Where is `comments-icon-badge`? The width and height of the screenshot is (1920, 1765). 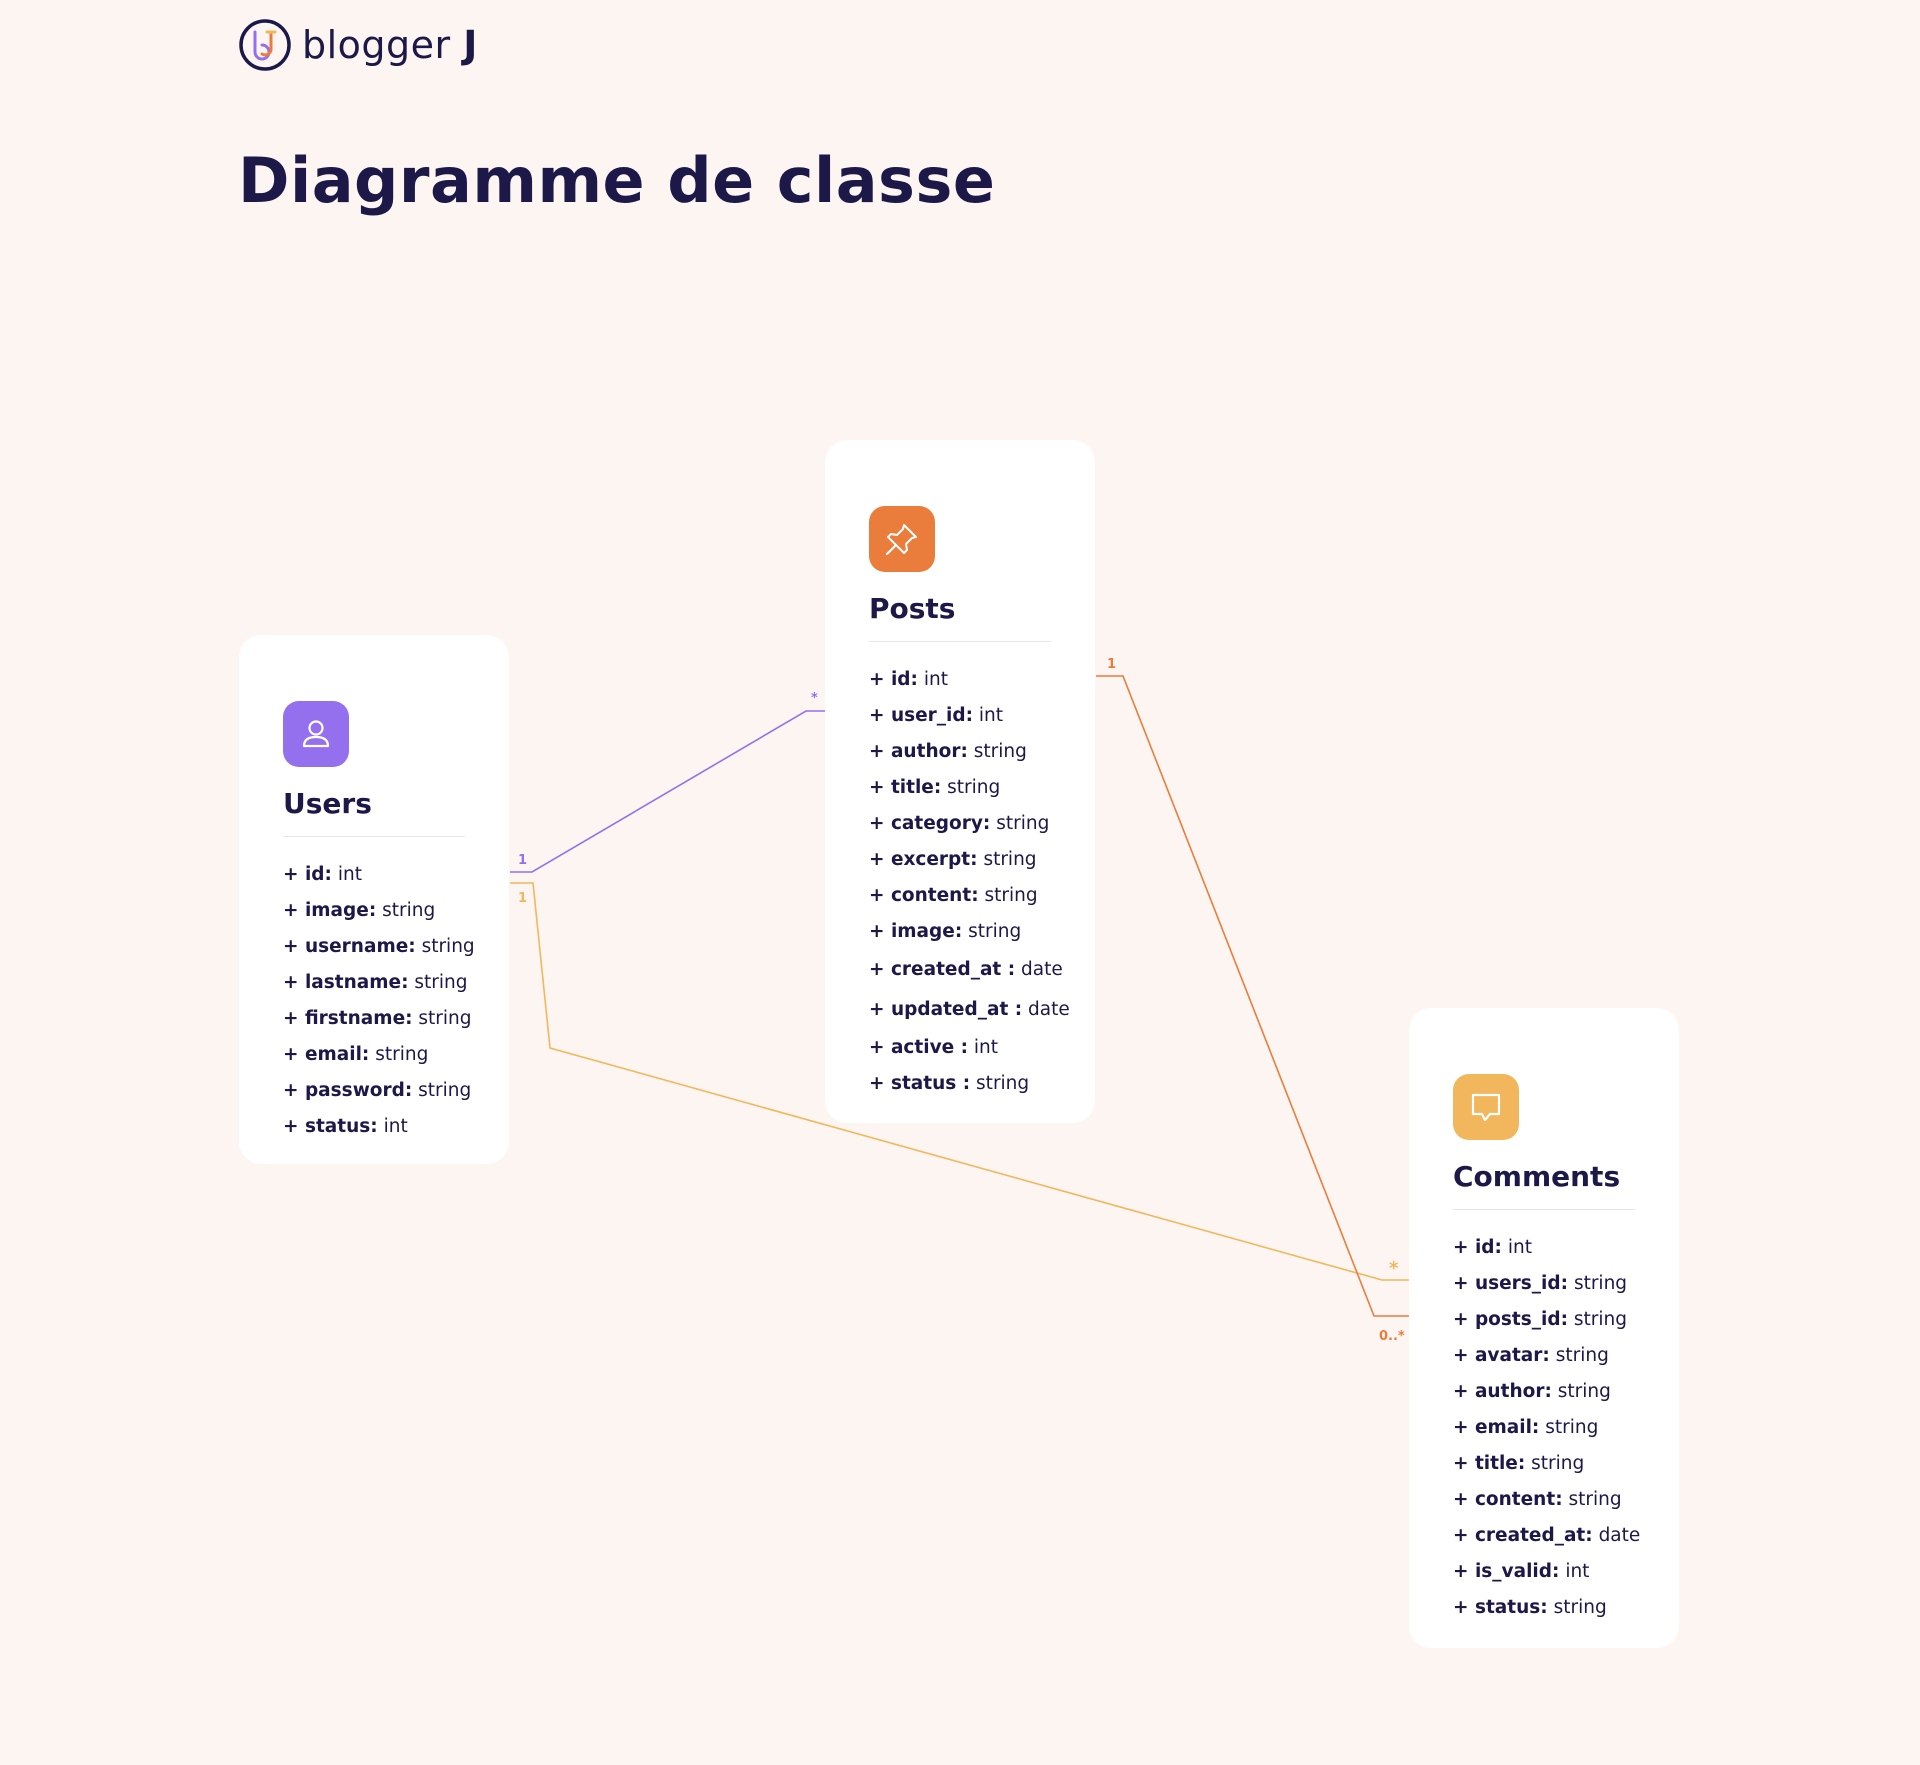
comments-icon-badge is located at coordinates (1486, 1107).